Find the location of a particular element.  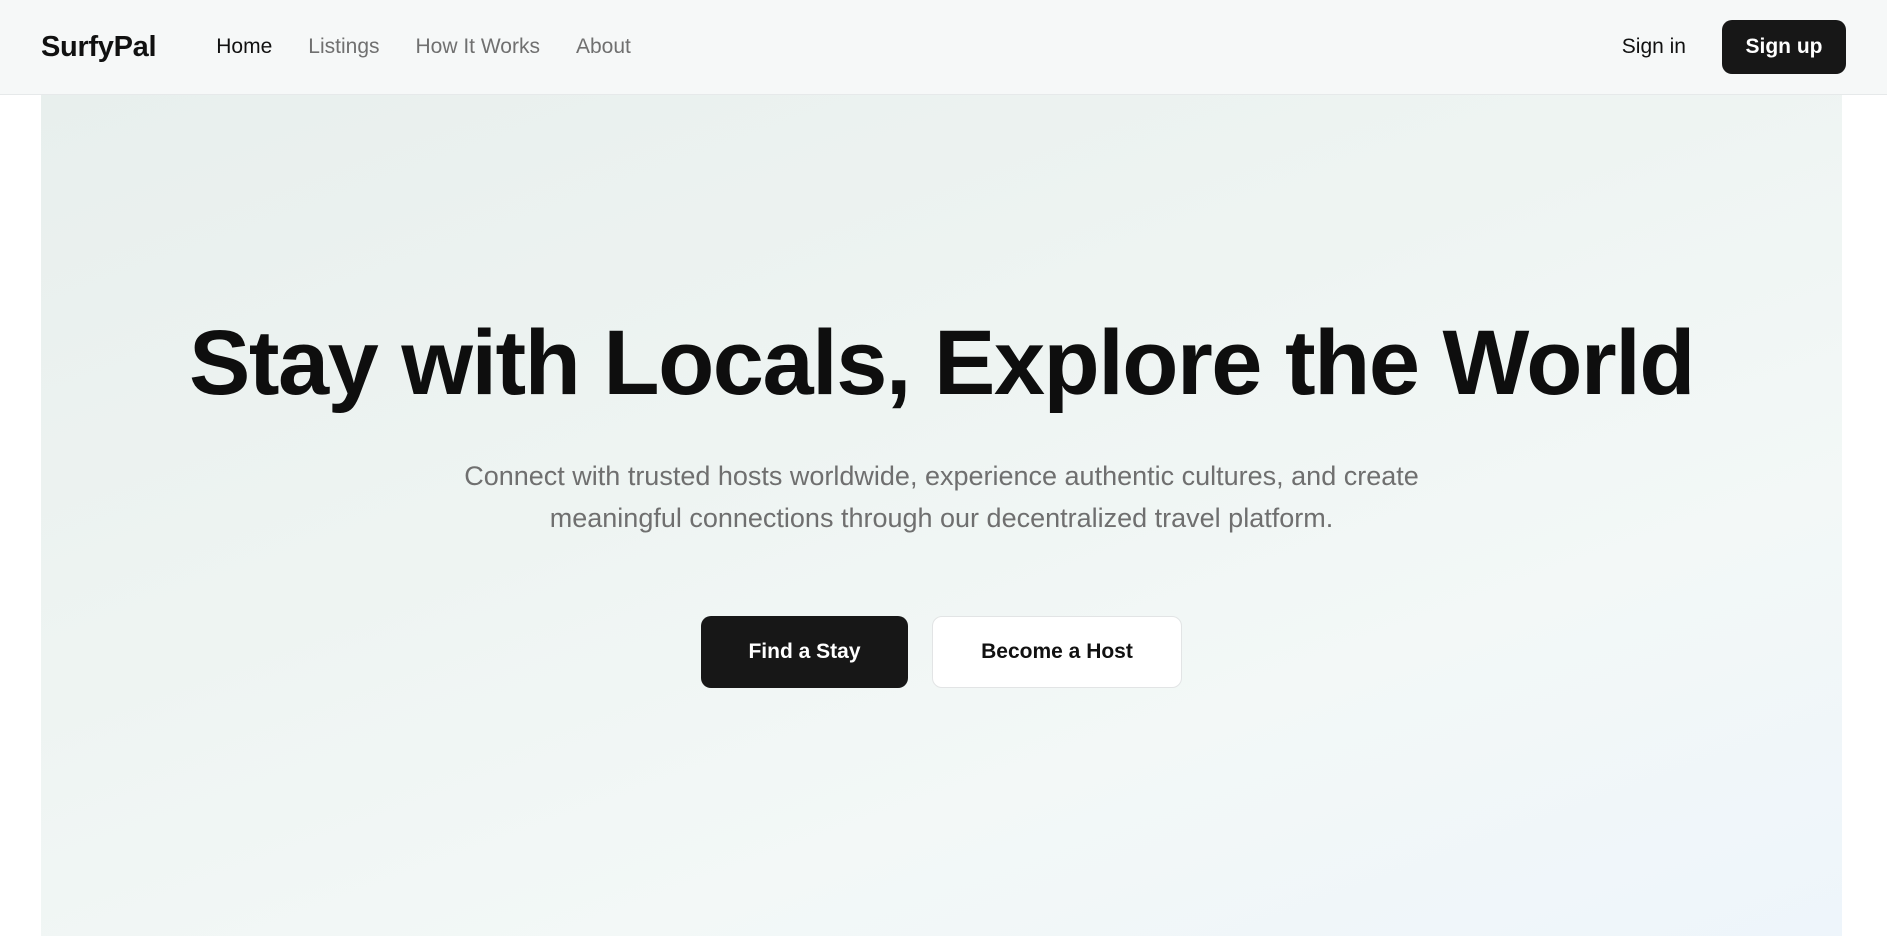

hero-cta-group: Find a Stay Become a Host is located at coordinates (941, 652).